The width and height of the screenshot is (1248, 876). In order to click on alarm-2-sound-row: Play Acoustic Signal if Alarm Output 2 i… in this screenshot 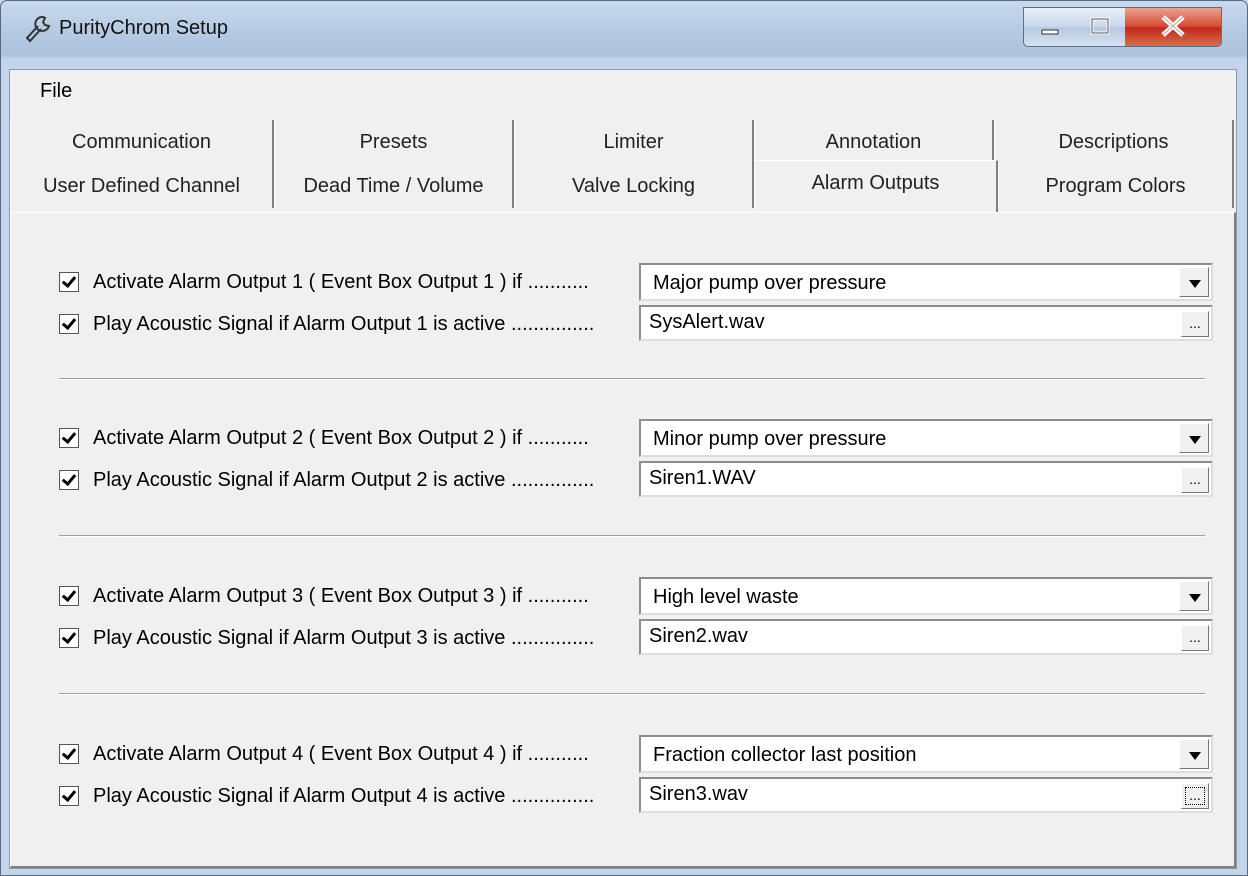, I will do `click(326, 480)`.